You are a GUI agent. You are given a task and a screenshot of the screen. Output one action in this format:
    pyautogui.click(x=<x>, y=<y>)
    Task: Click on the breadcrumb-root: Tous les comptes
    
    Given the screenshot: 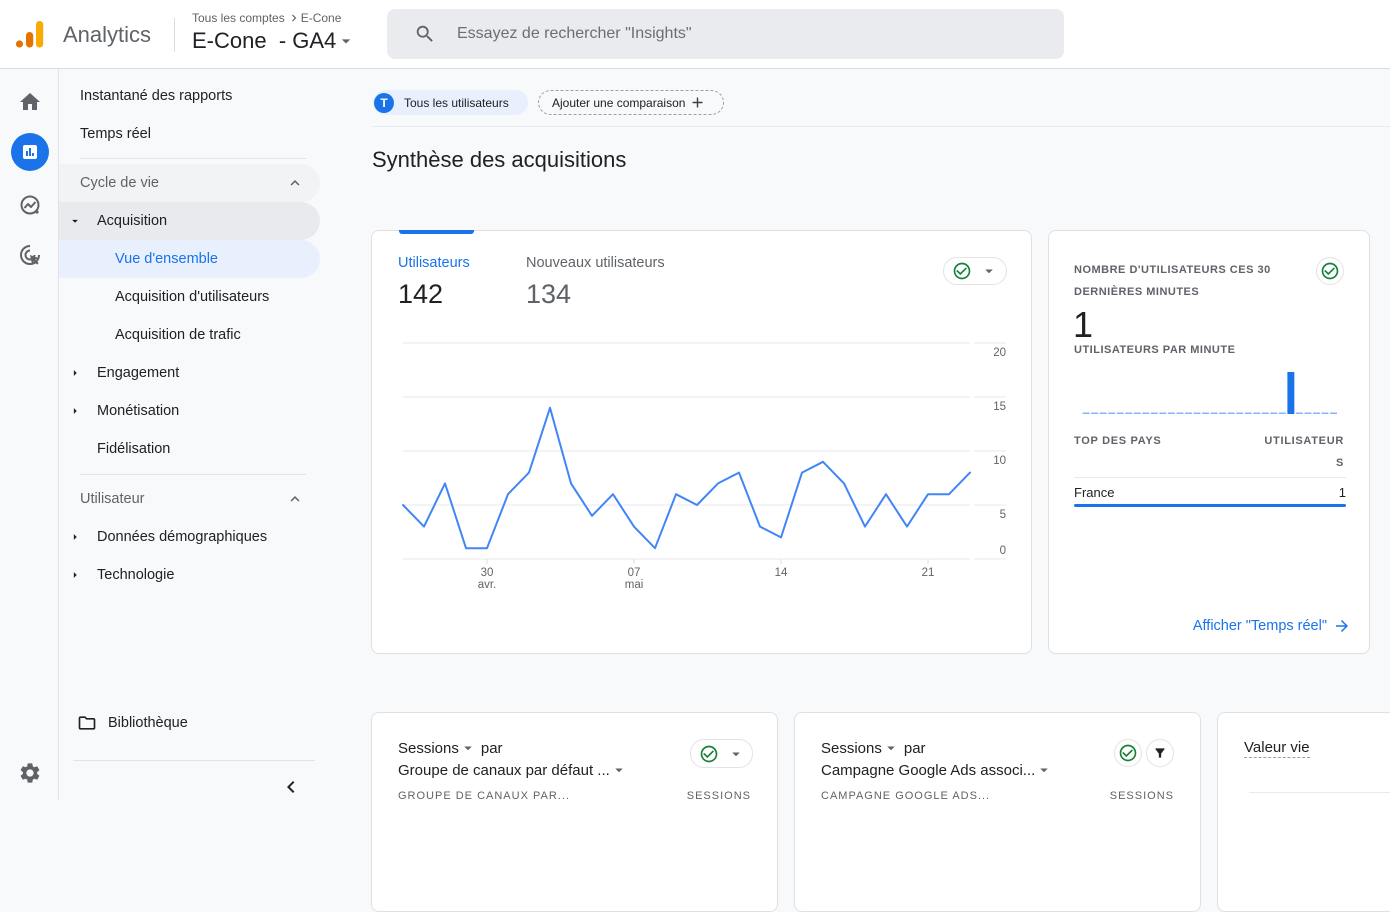 What is the action you would take?
    pyautogui.click(x=238, y=18)
    